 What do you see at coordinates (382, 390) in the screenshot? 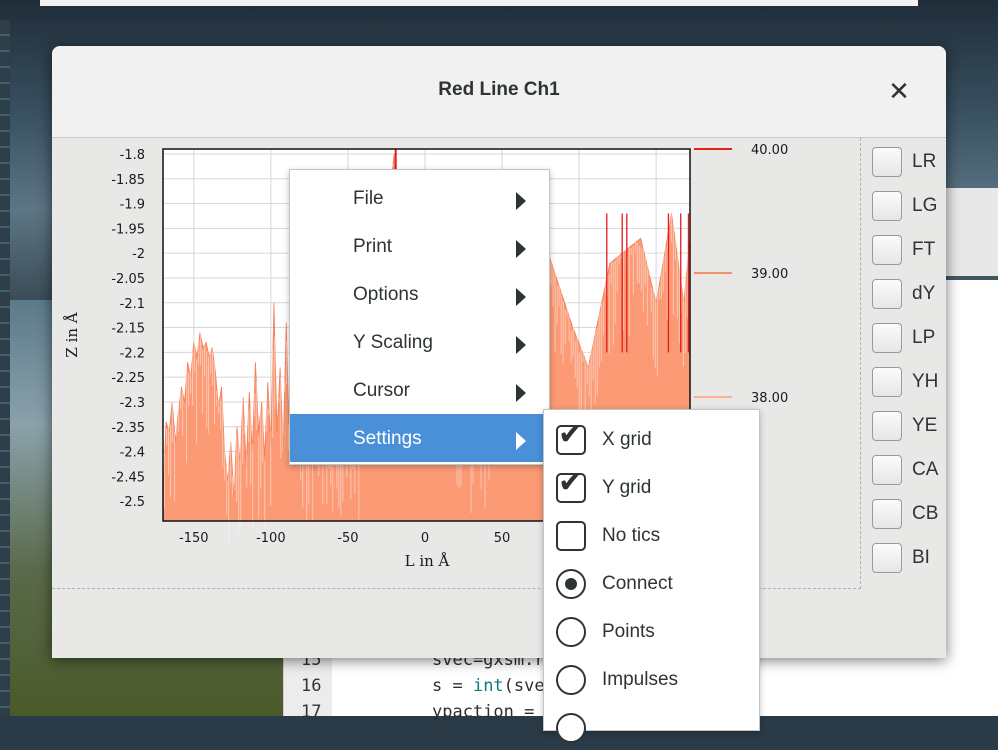
I see `menu-item-label: Cursor` at bounding box center [382, 390].